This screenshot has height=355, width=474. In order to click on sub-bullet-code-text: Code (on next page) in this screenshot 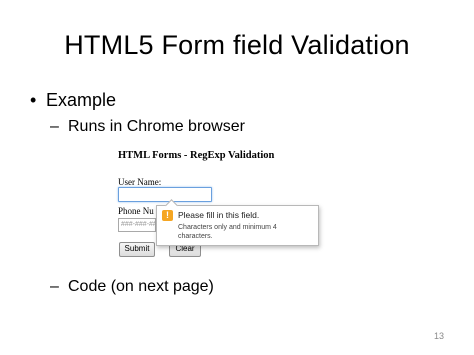, I will do `click(141, 286)`.